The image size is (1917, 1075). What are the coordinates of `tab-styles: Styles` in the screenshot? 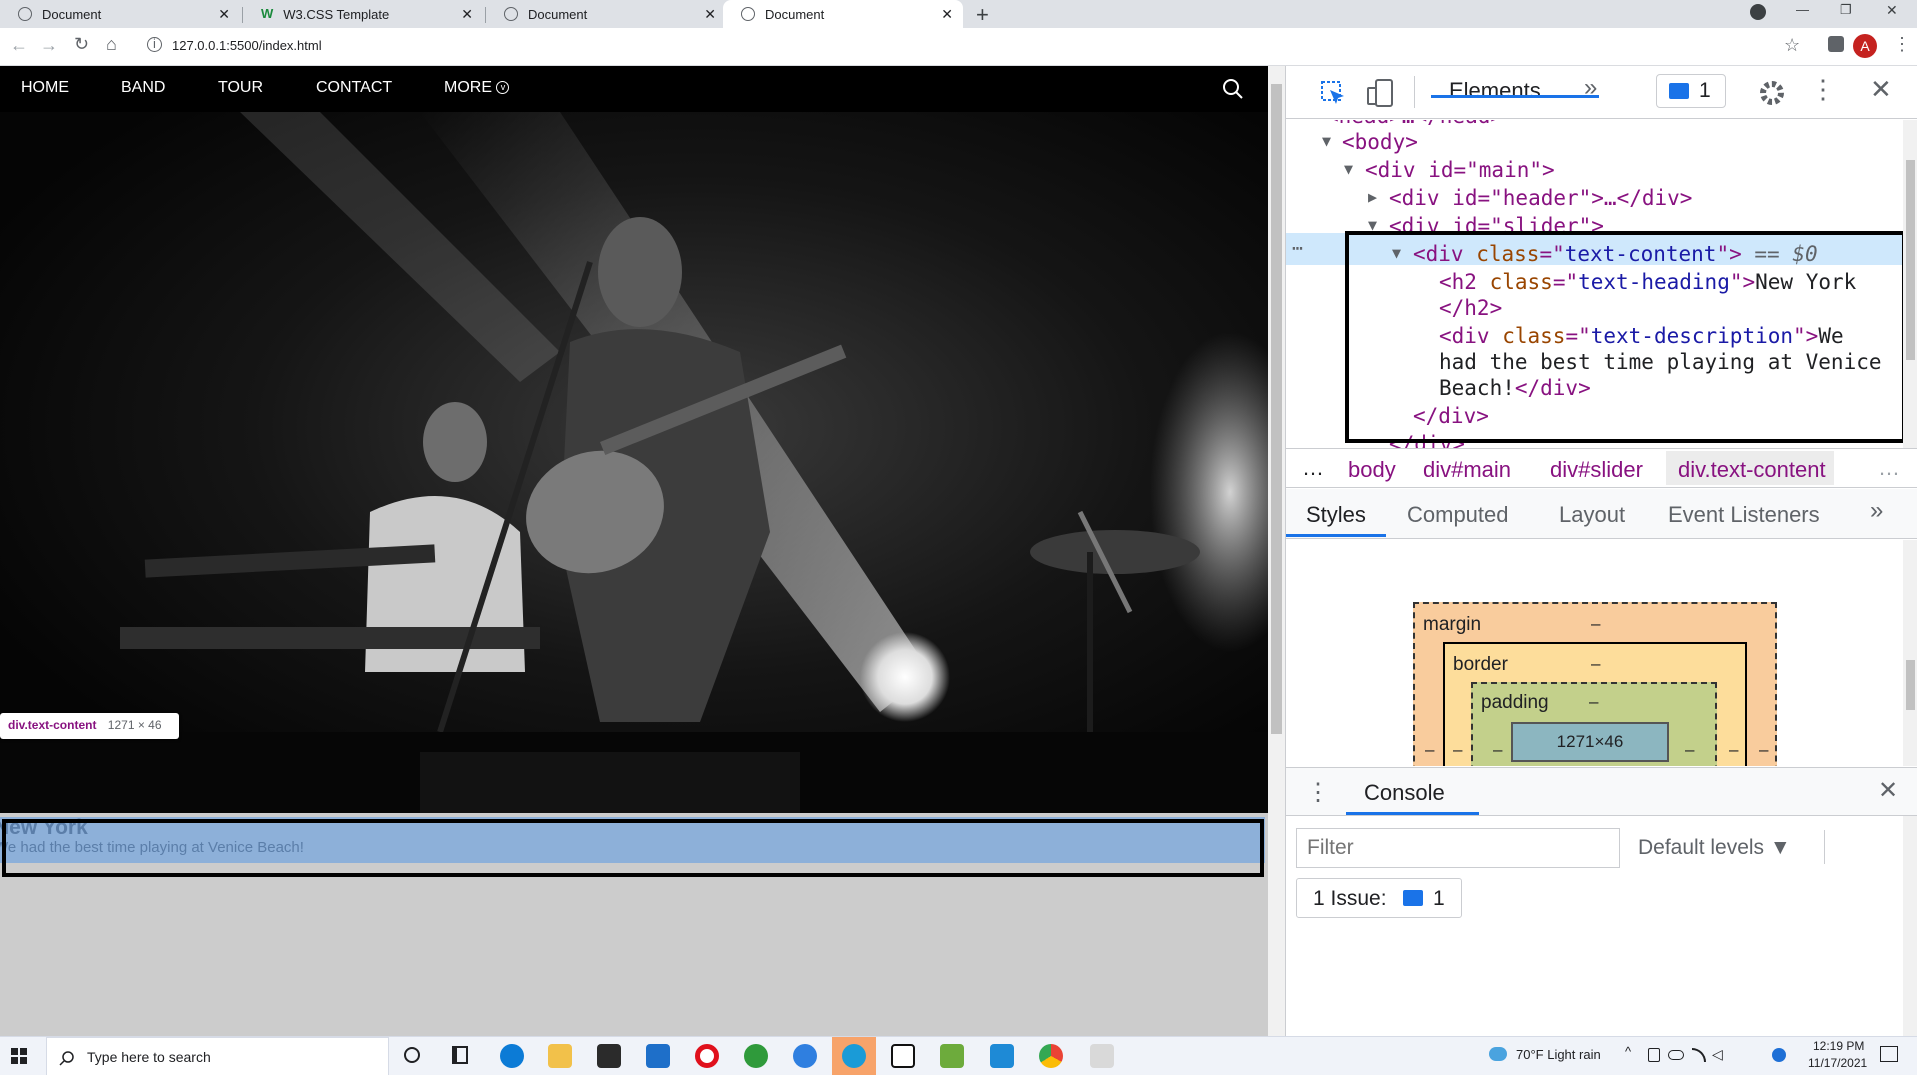 It's located at (1336, 515).